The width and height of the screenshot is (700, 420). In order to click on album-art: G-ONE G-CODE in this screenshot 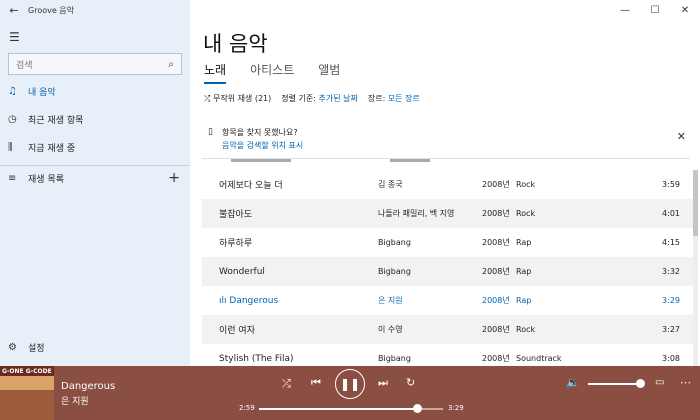, I will do `click(27, 393)`.